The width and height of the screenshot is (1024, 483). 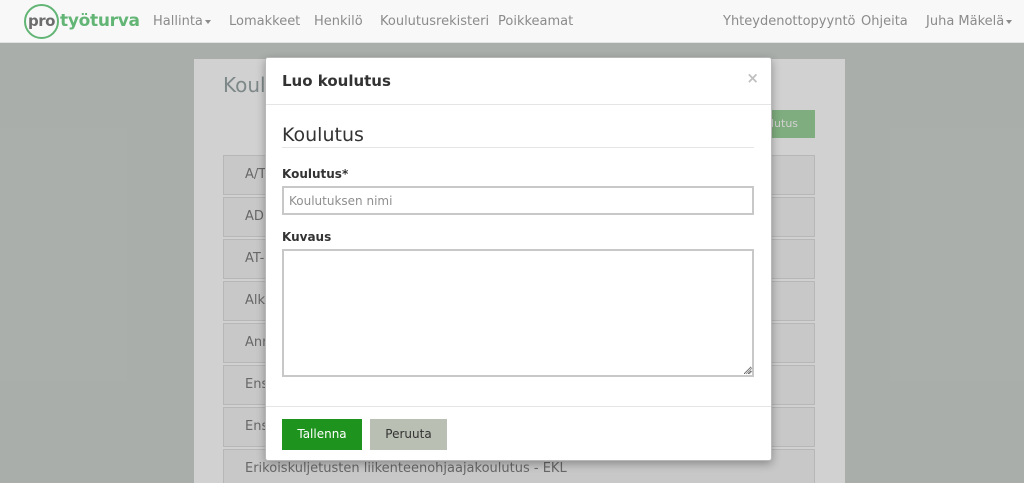 I want to click on logo-pro-circle: pro, so click(x=41, y=21).